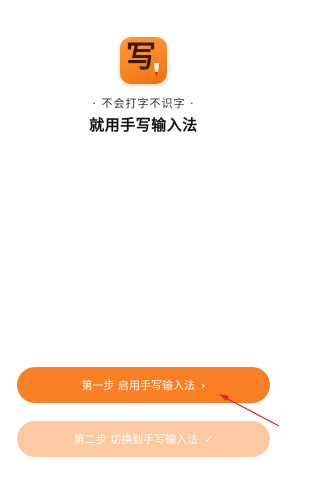 This screenshot has width=320, height=500. What do you see at coordinates (249, 410) in the screenshot?
I see `arrow-pointer-icon` at bounding box center [249, 410].